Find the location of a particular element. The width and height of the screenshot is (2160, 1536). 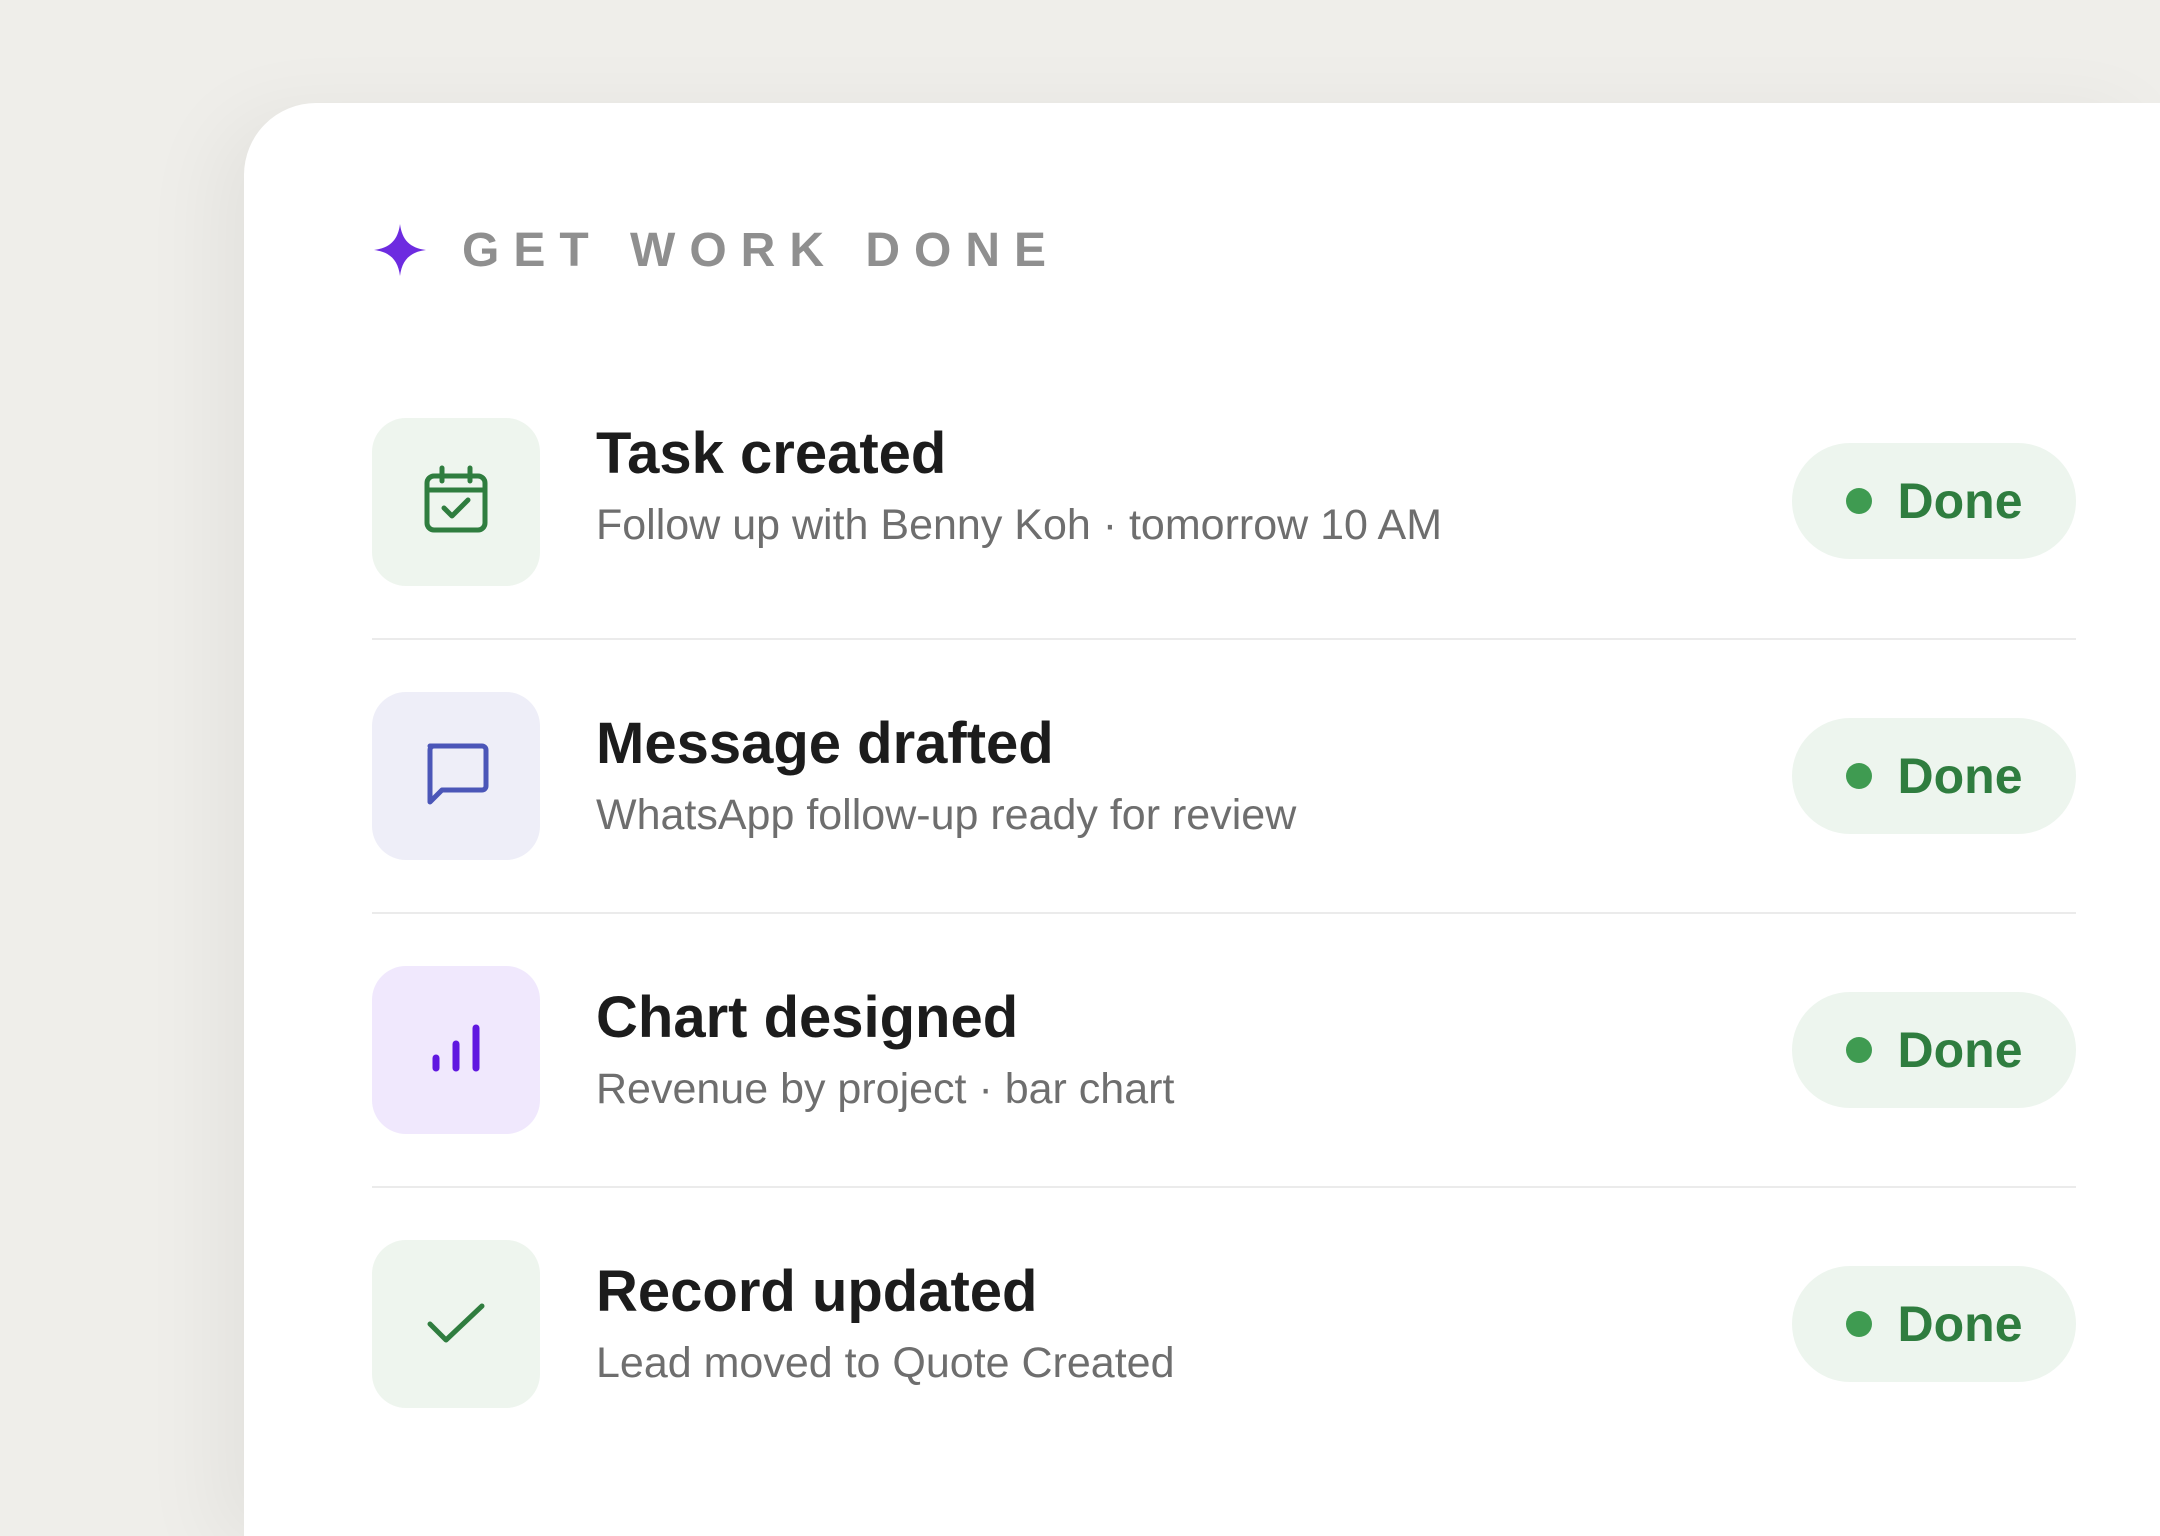

card-header: GET WORK DONE is located at coordinates (716, 250).